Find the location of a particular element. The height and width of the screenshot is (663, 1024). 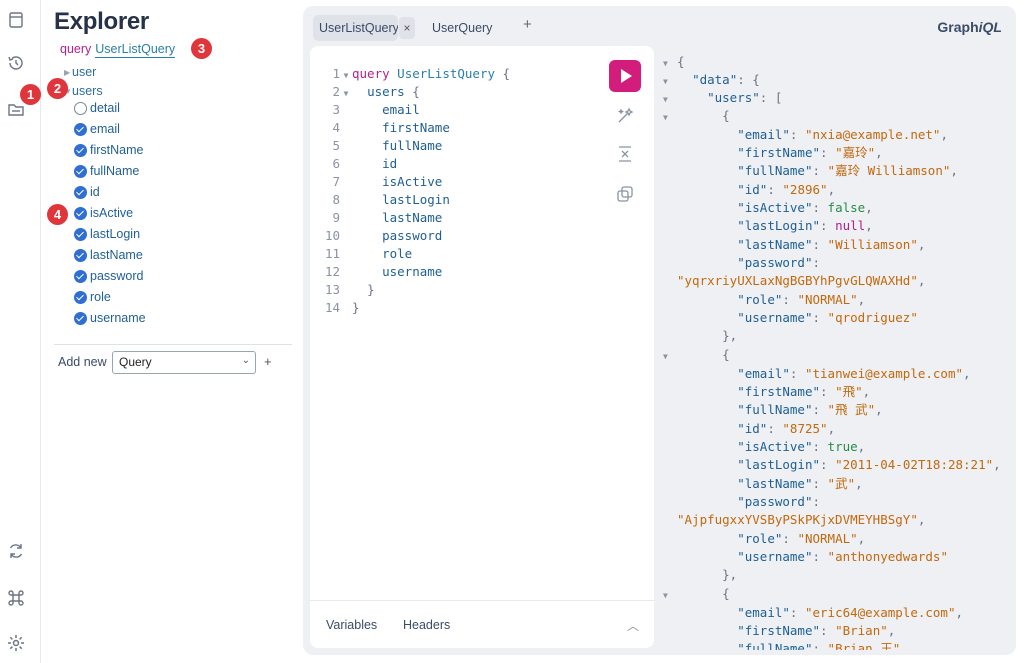

annotation-badge-2: 2 is located at coordinates (57, 88).